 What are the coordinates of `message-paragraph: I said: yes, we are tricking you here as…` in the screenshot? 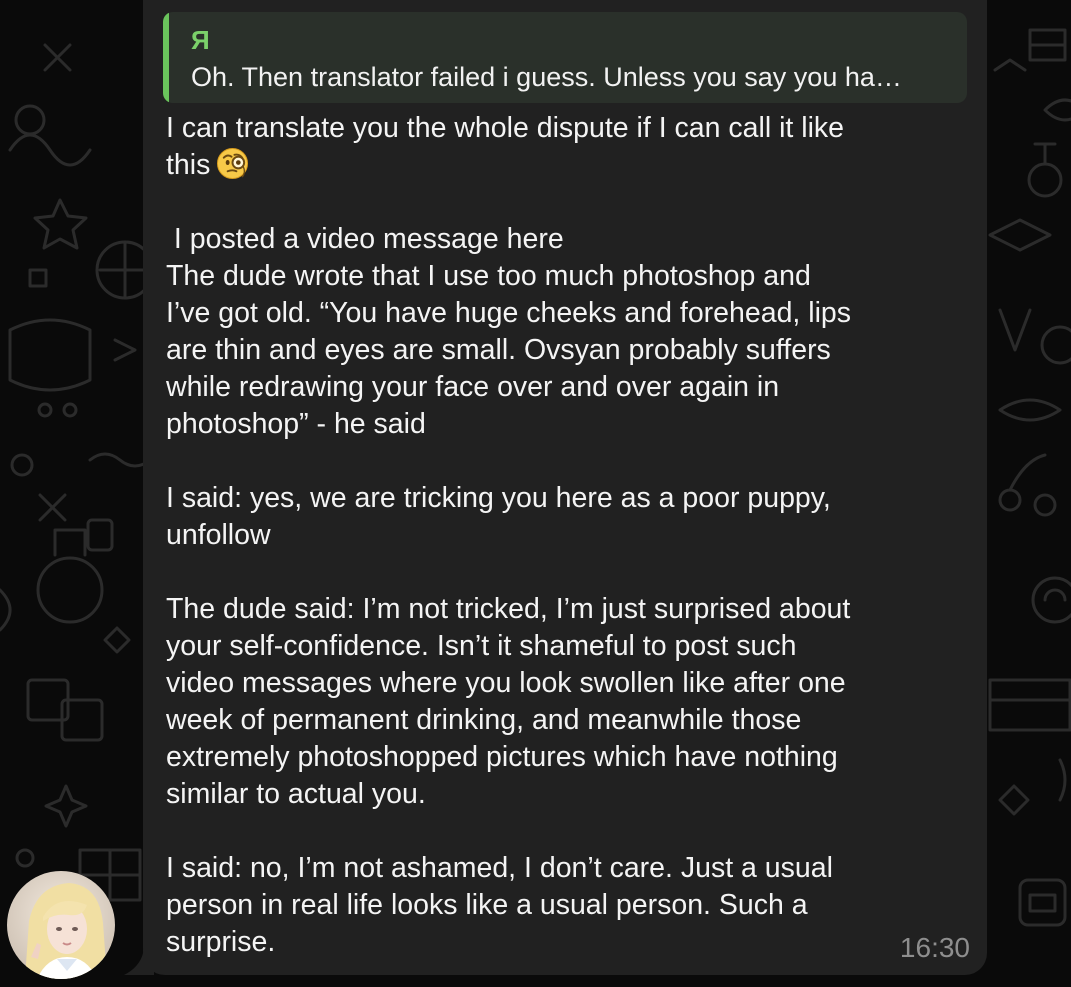 It's located at (546, 517).